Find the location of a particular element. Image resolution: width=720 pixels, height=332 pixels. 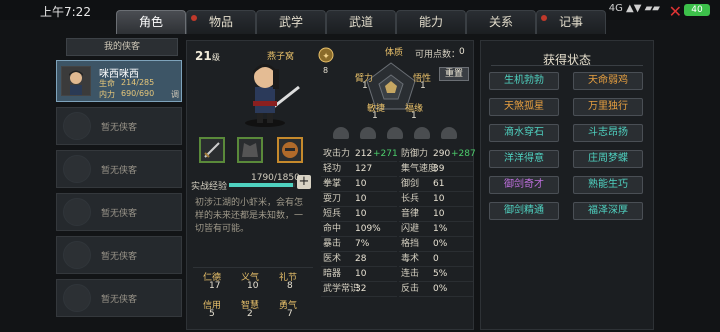

stat-label: 长兵 is located at coordinates (410, 199).